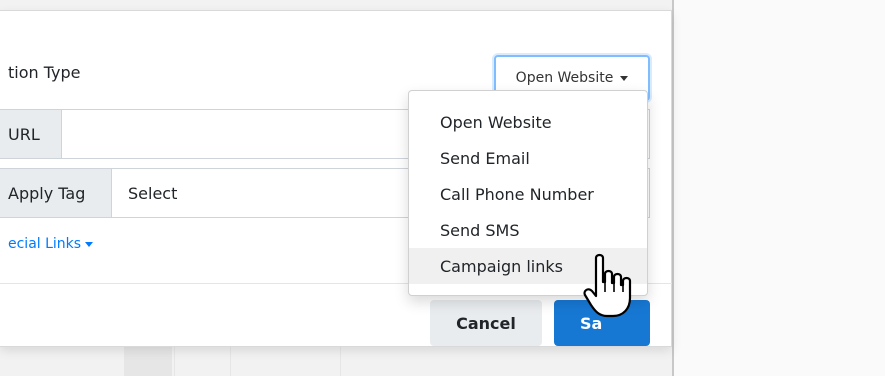  Describe the element at coordinates (528, 194) in the screenshot. I see `menu-item-call-phone-number: Call Phone Number` at that location.